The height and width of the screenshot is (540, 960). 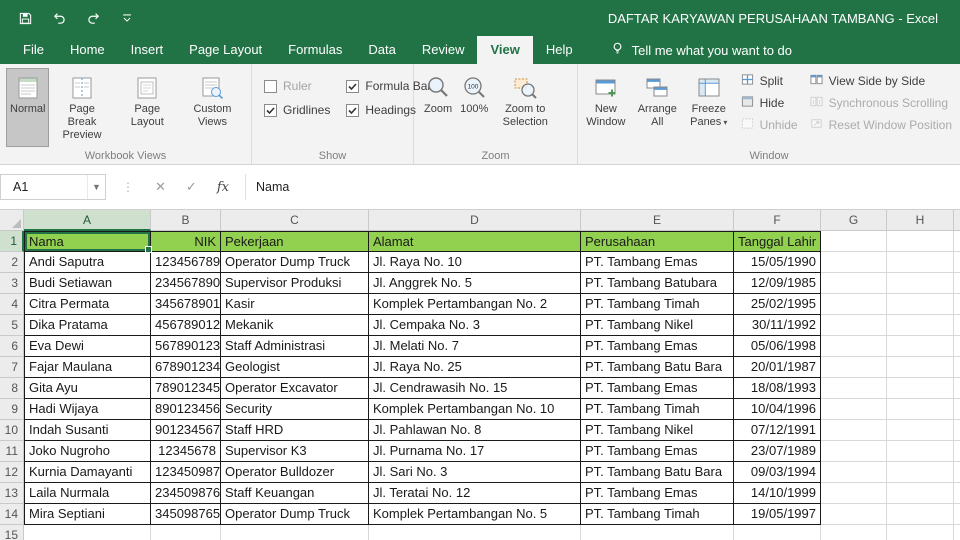 I want to click on row-header-3: 3, so click(x=12, y=283).